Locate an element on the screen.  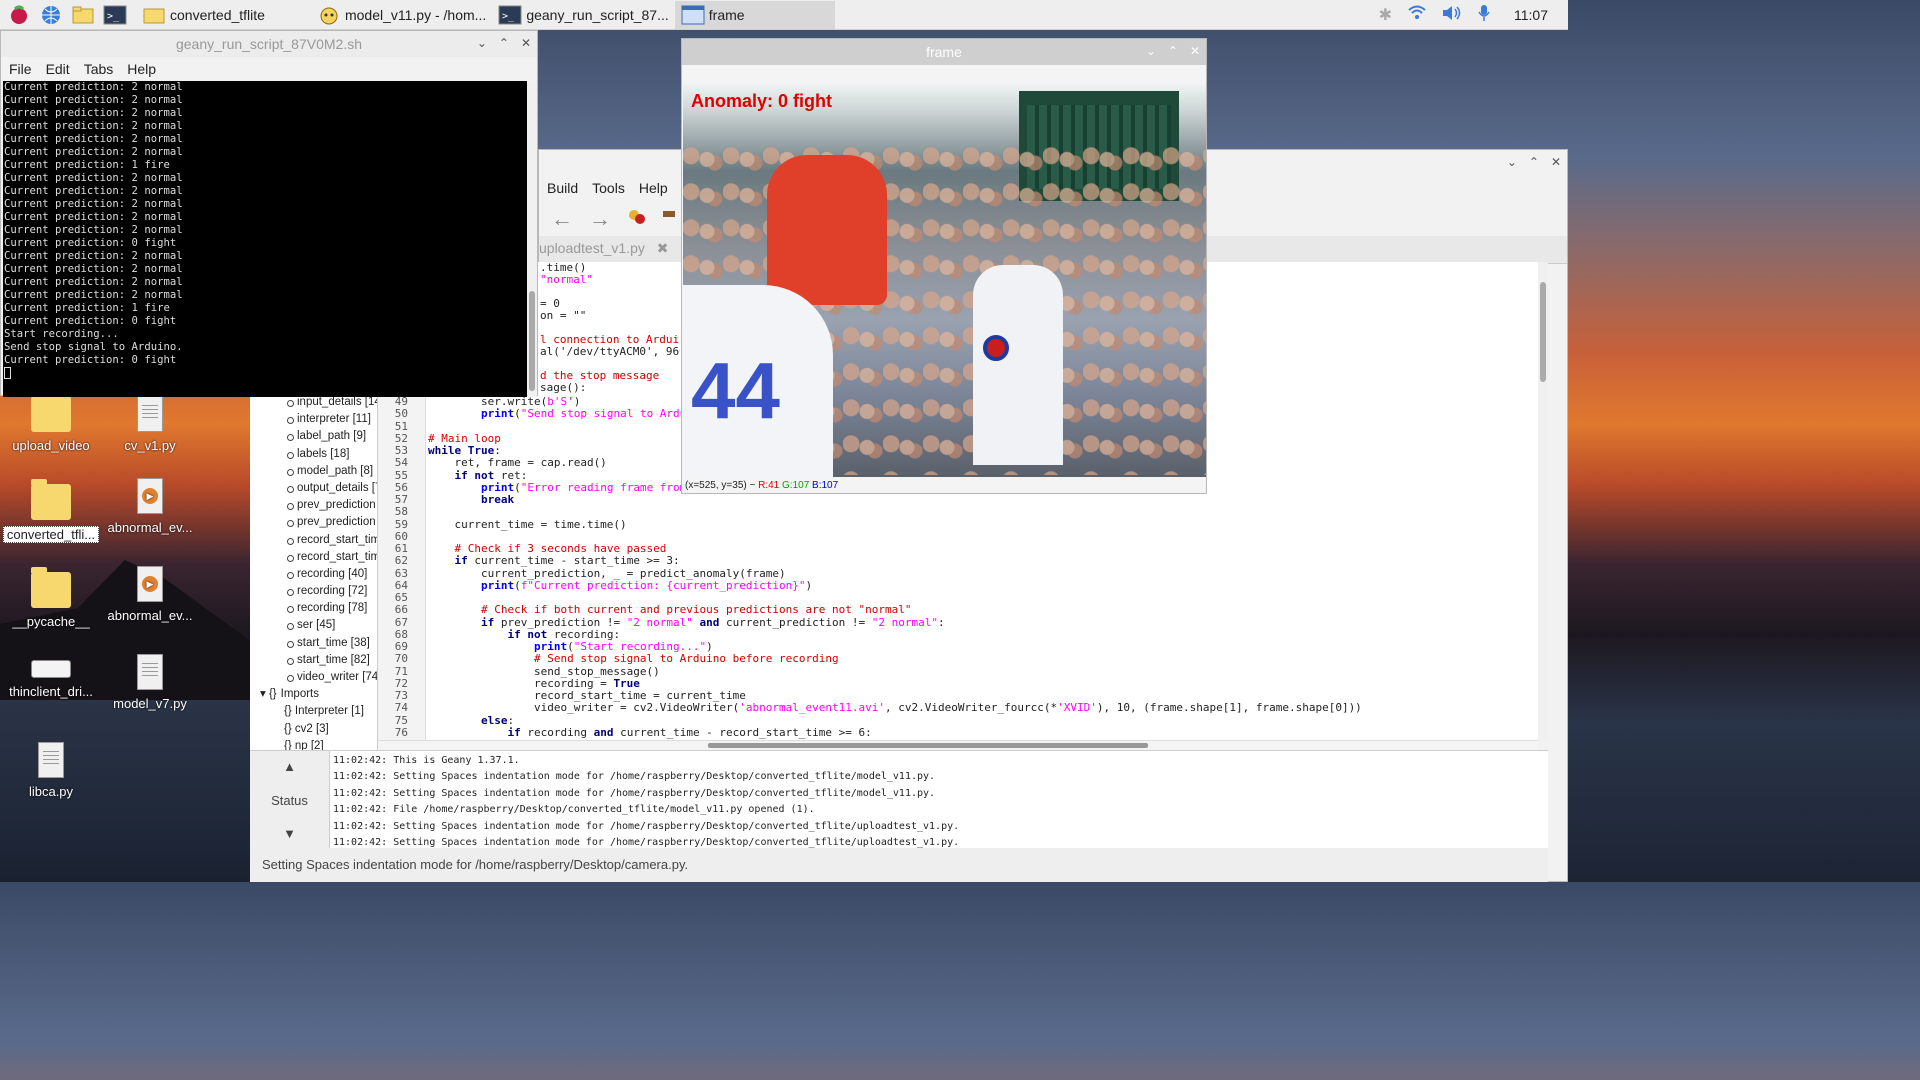
symbol-item: output_details [7 is located at coordinates (313, 488).